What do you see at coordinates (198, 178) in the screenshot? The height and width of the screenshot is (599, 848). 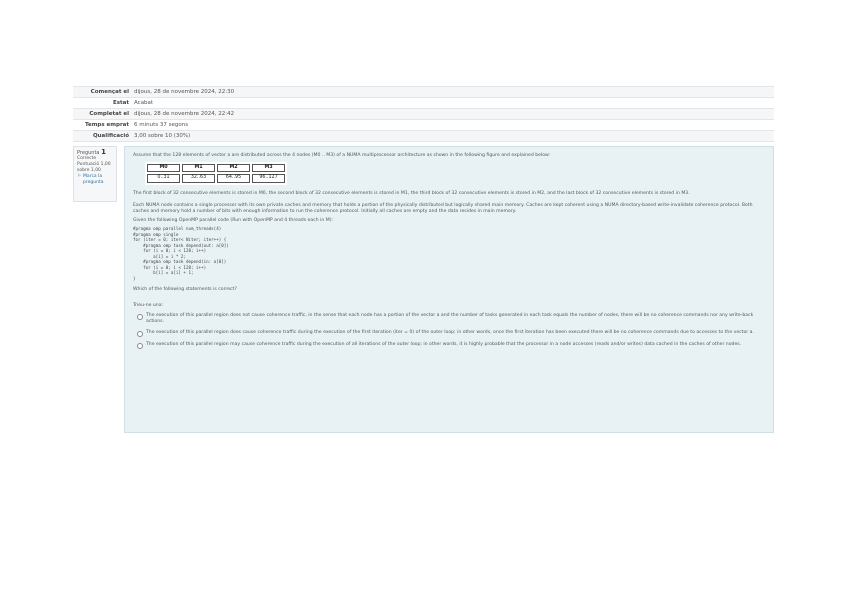 I see `table-cell: 32..63` at bounding box center [198, 178].